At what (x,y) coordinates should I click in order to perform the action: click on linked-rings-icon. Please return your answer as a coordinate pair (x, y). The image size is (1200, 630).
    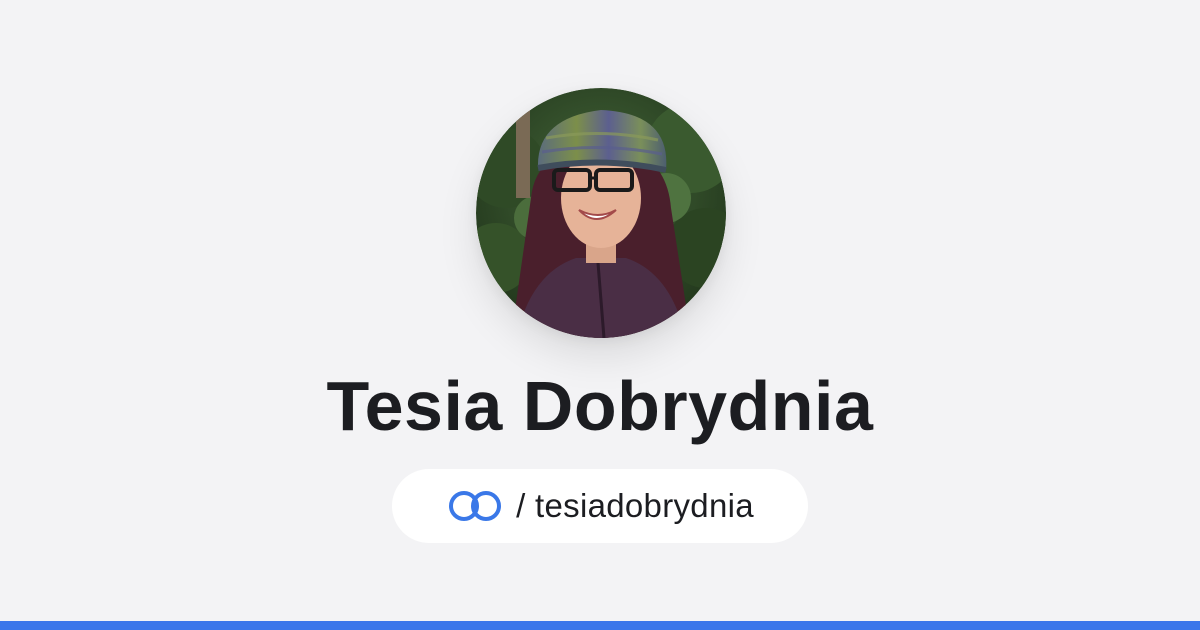
    Looking at the image, I should click on (475, 506).